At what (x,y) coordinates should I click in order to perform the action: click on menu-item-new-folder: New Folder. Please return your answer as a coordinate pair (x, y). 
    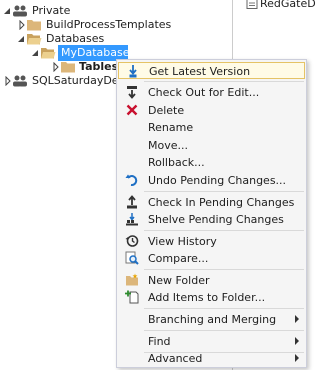
    Looking at the image, I should click on (211, 280).